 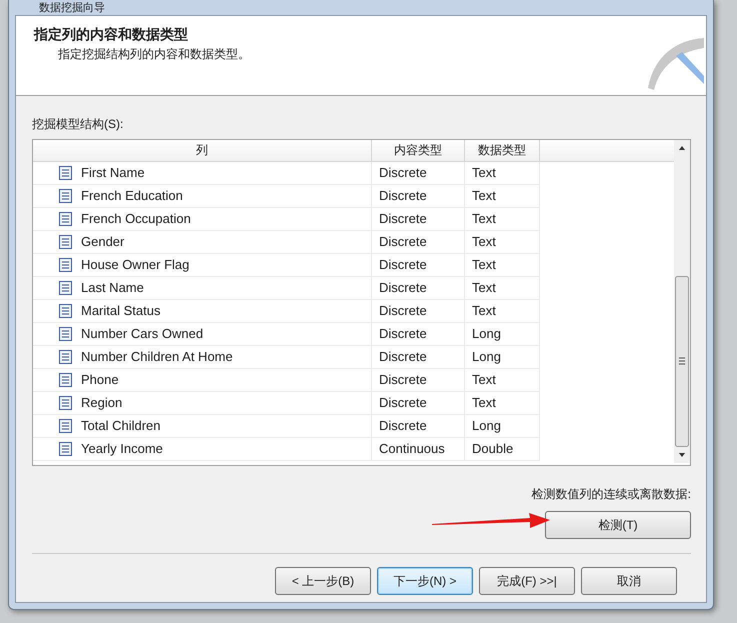 What do you see at coordinates (78, 124) in the screenshot?
I see `structure-label: 挖掘模型结构(S):` at bounding box center [78, 124].